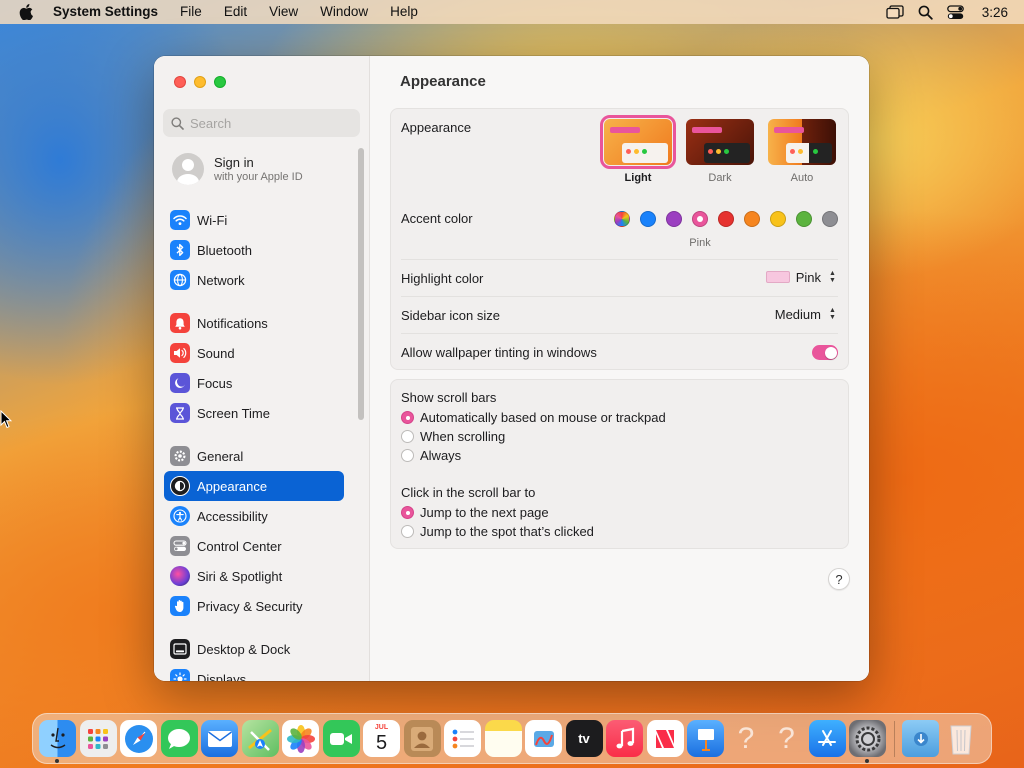  I want to click on apple-icon, so click(26, 12).